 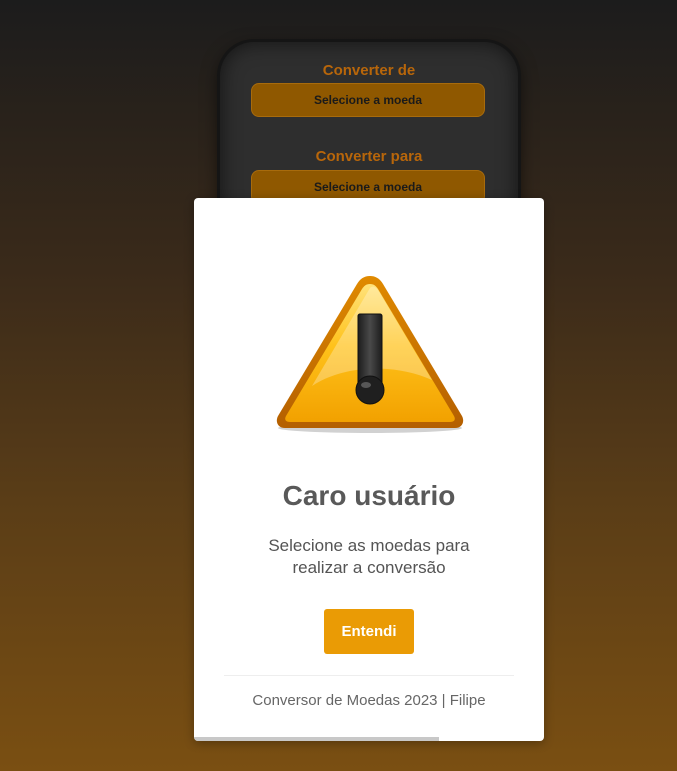 What do you see at coordinates (369, 631) in the screenshot?
I see `confirm-button: Entendi` at bounding box center [369, 631].